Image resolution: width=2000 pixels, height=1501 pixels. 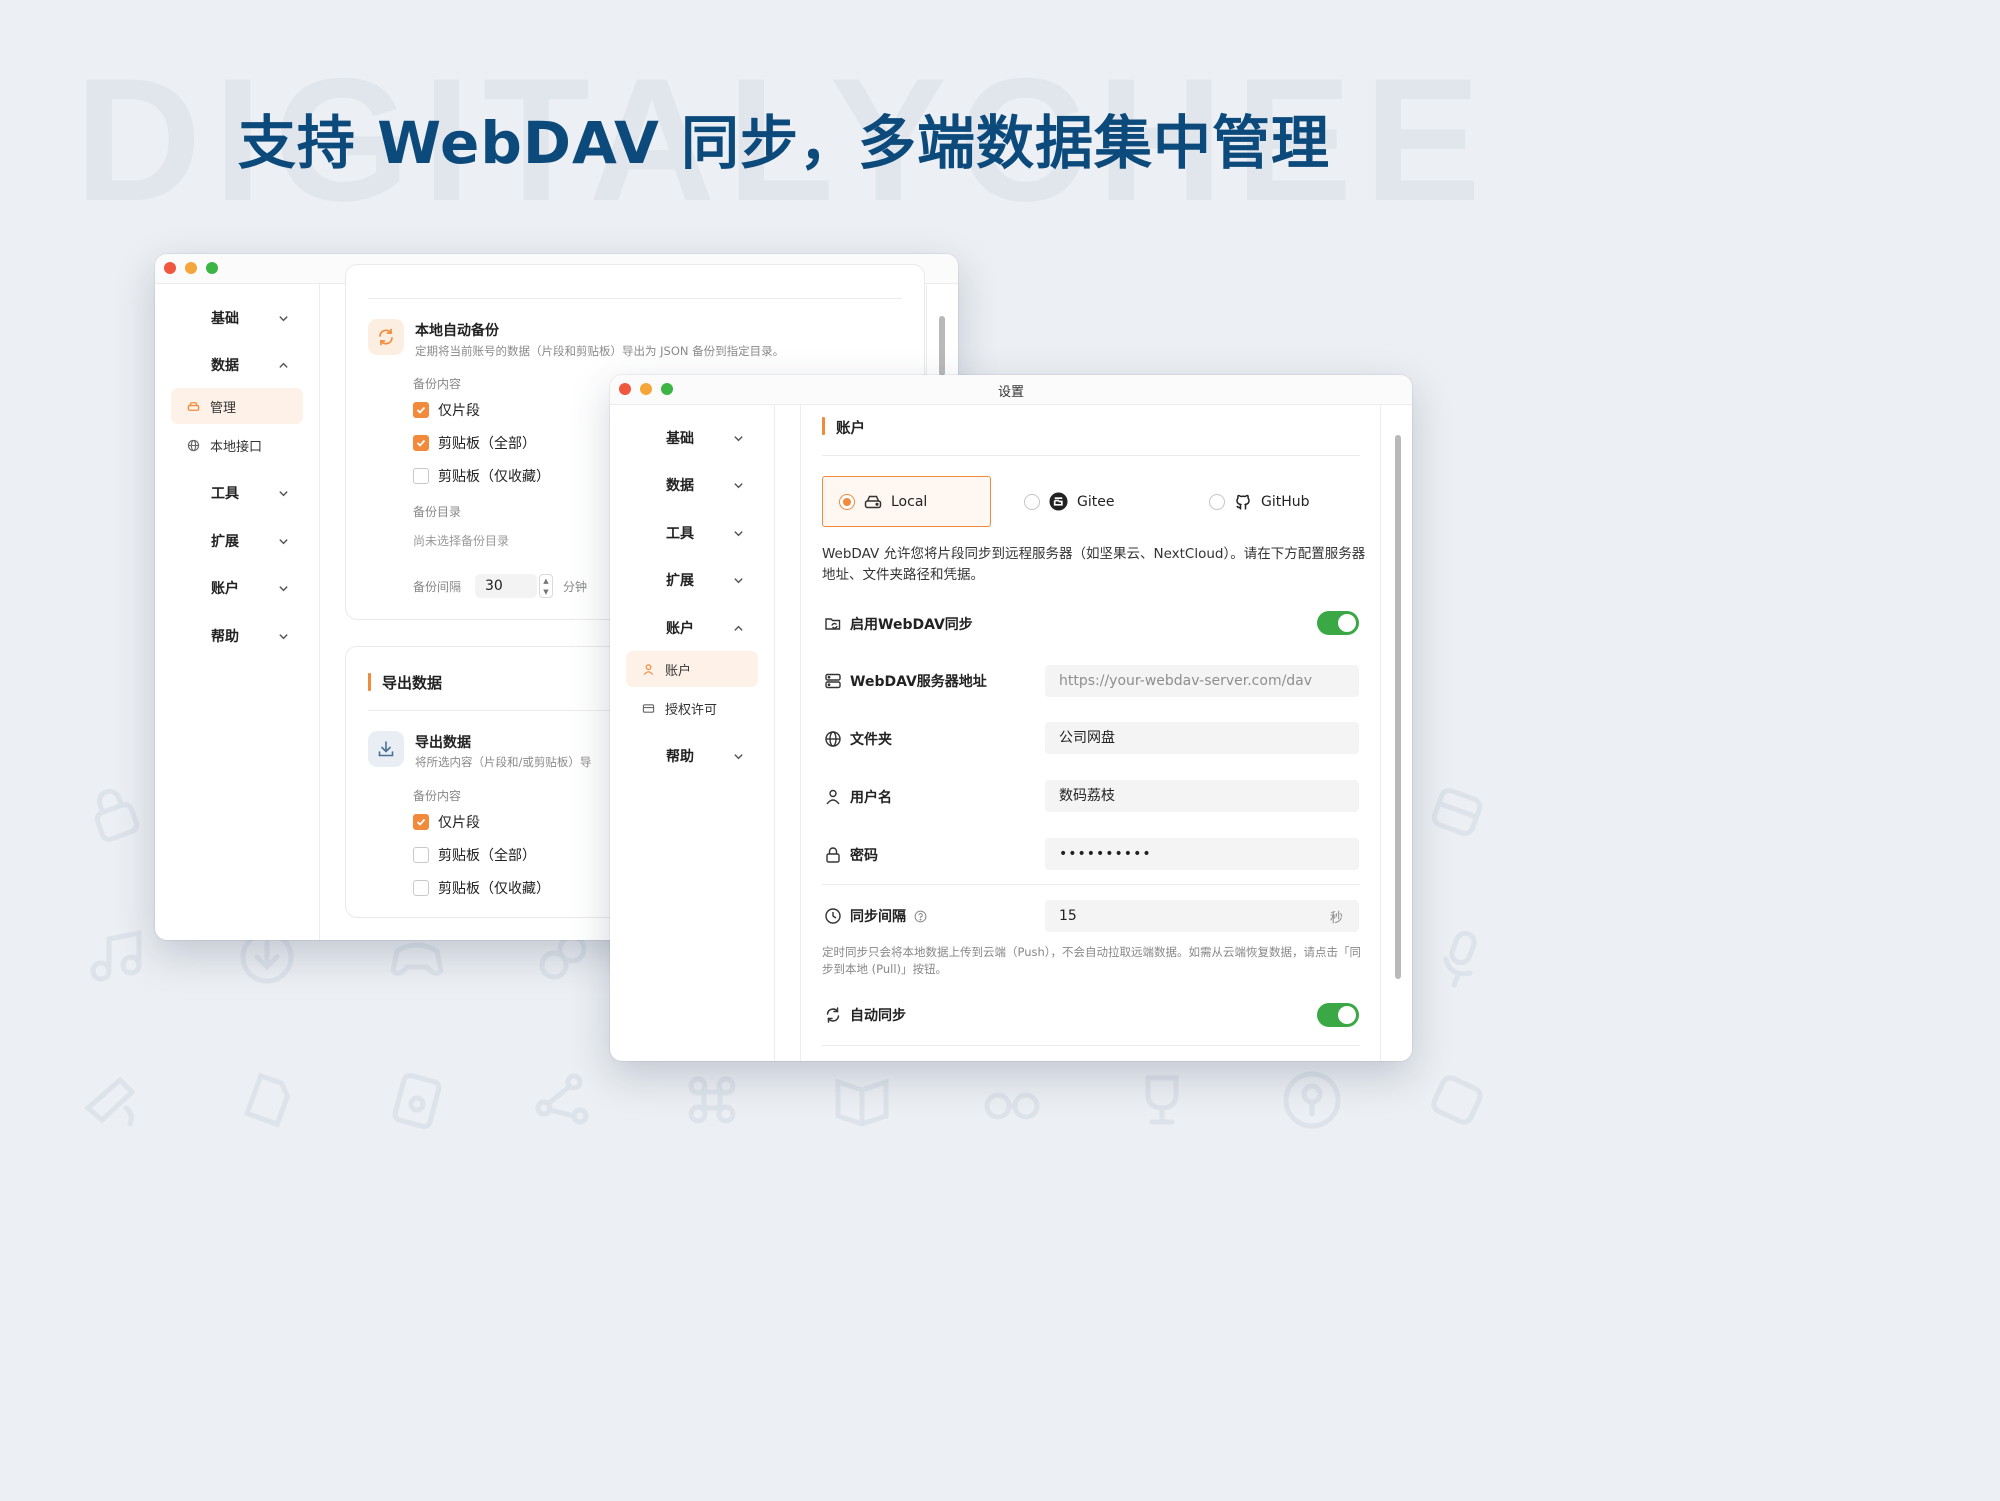 What do you see at coordinates (1202, 916) in the screenshot?
I see `sync-interval-input: 15` at bounding box center [1202, 916].